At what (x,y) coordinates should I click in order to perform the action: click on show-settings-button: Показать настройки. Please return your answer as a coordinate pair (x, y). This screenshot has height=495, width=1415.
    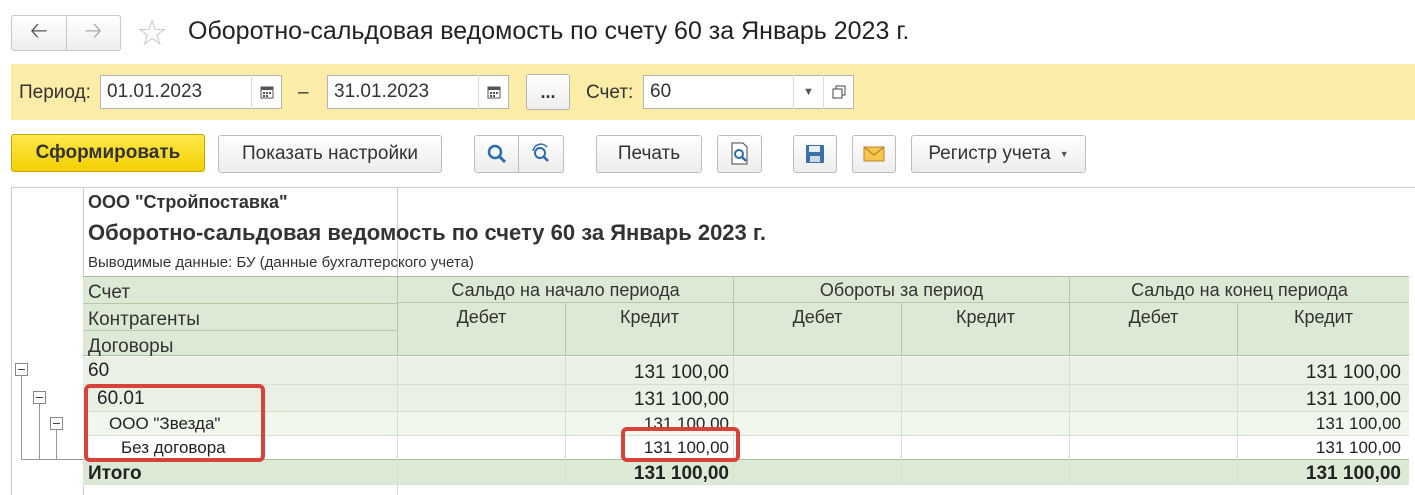
    Looking at the image, I should click on (330, 154).